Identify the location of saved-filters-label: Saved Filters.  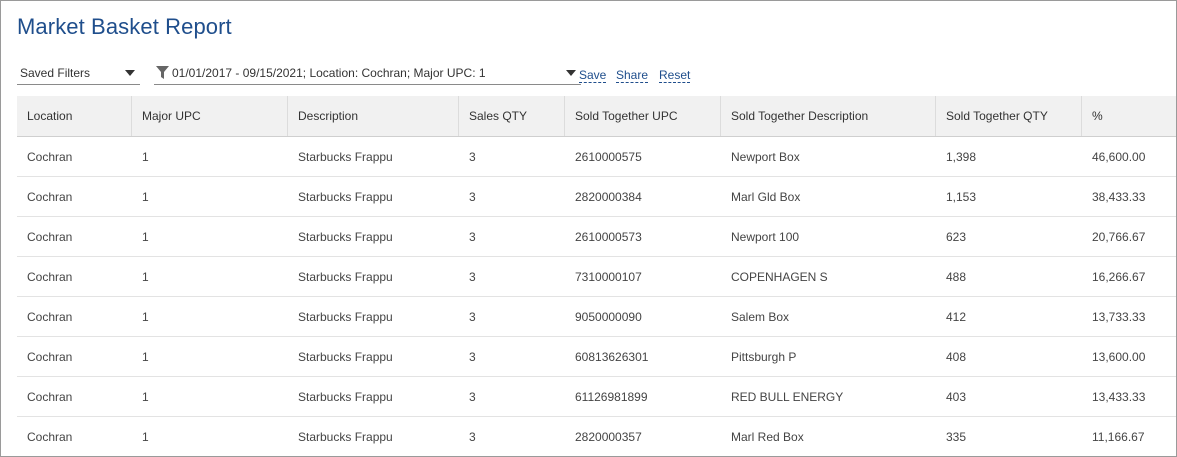
(55, 73).